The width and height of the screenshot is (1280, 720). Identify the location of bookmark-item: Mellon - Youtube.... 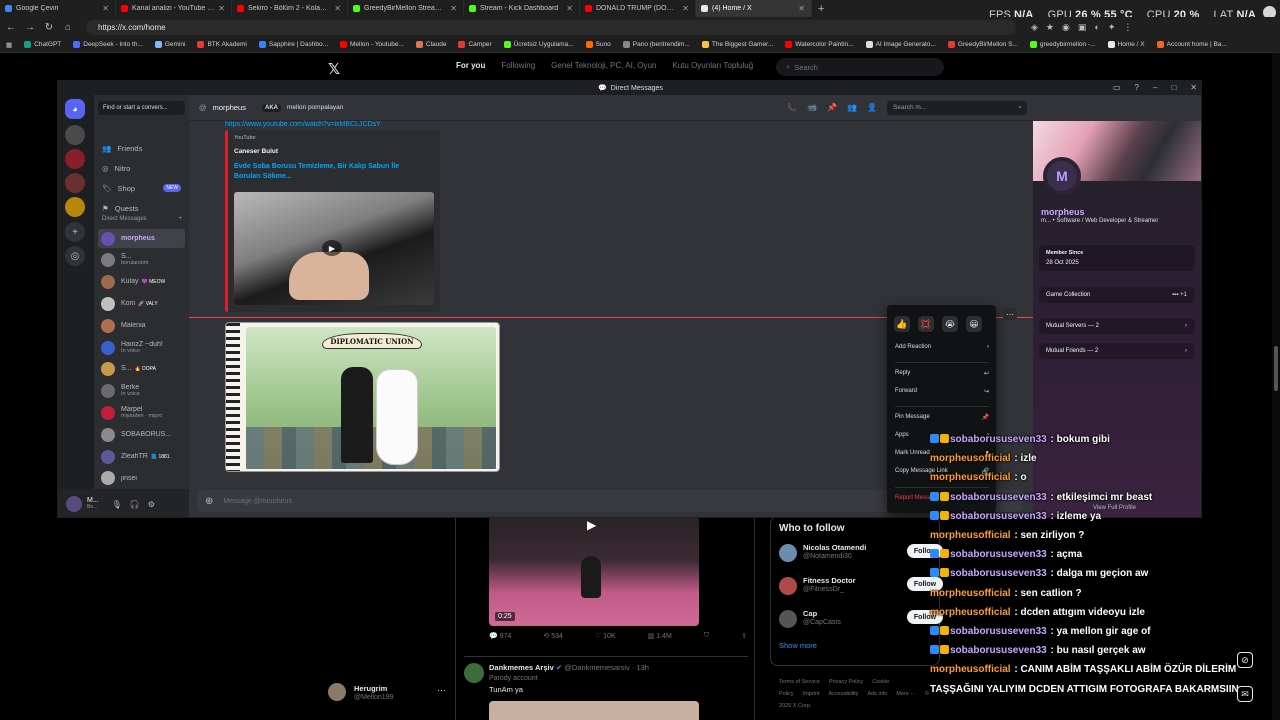
(372, 44).